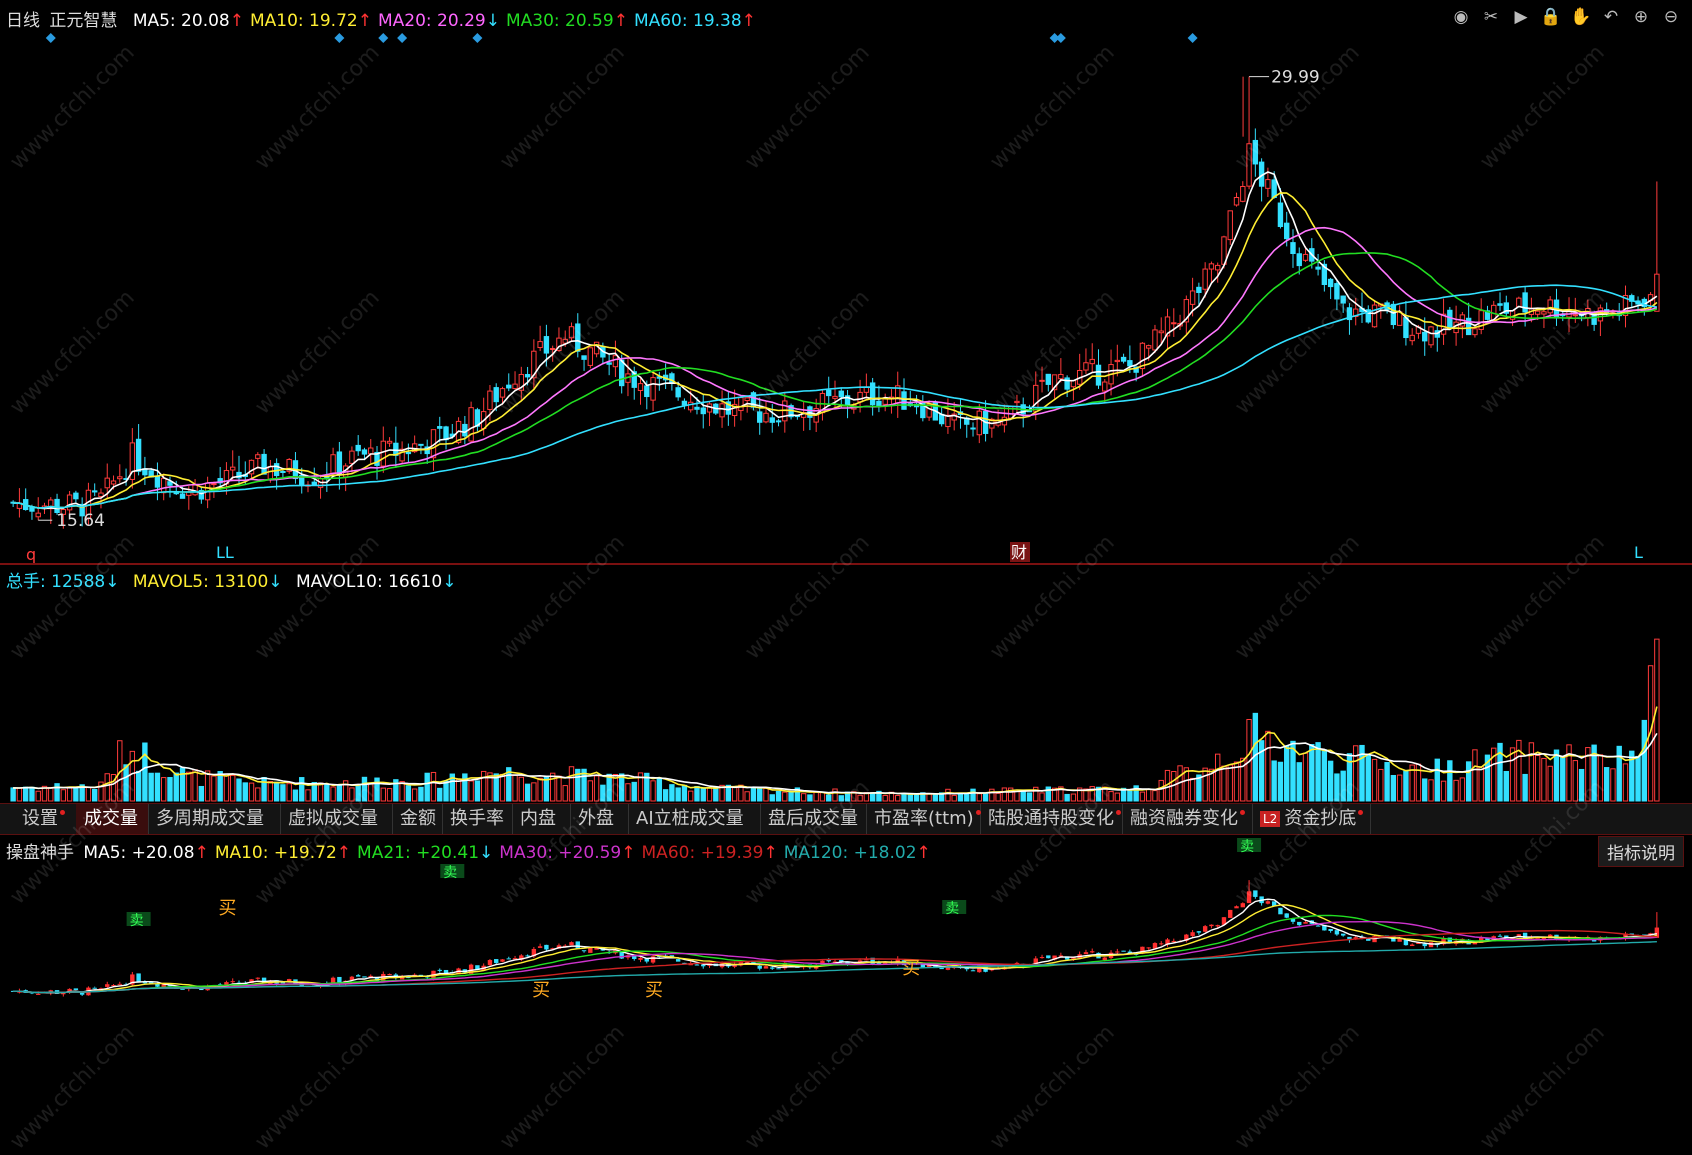 The height and width of the screenshot is (1155, 1692). Describe the element at coordinates (694, 819) in the screenshot. I see `tab-8: AI立桩成交量` at that location.